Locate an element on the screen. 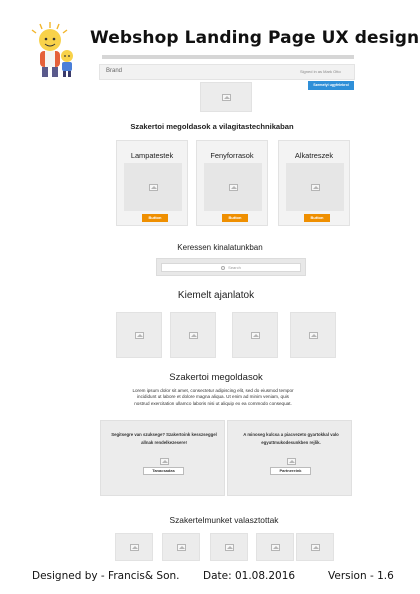 The image size is (420, 594). category-card: Alkatreszek Button is located at coordinates (314, 183).